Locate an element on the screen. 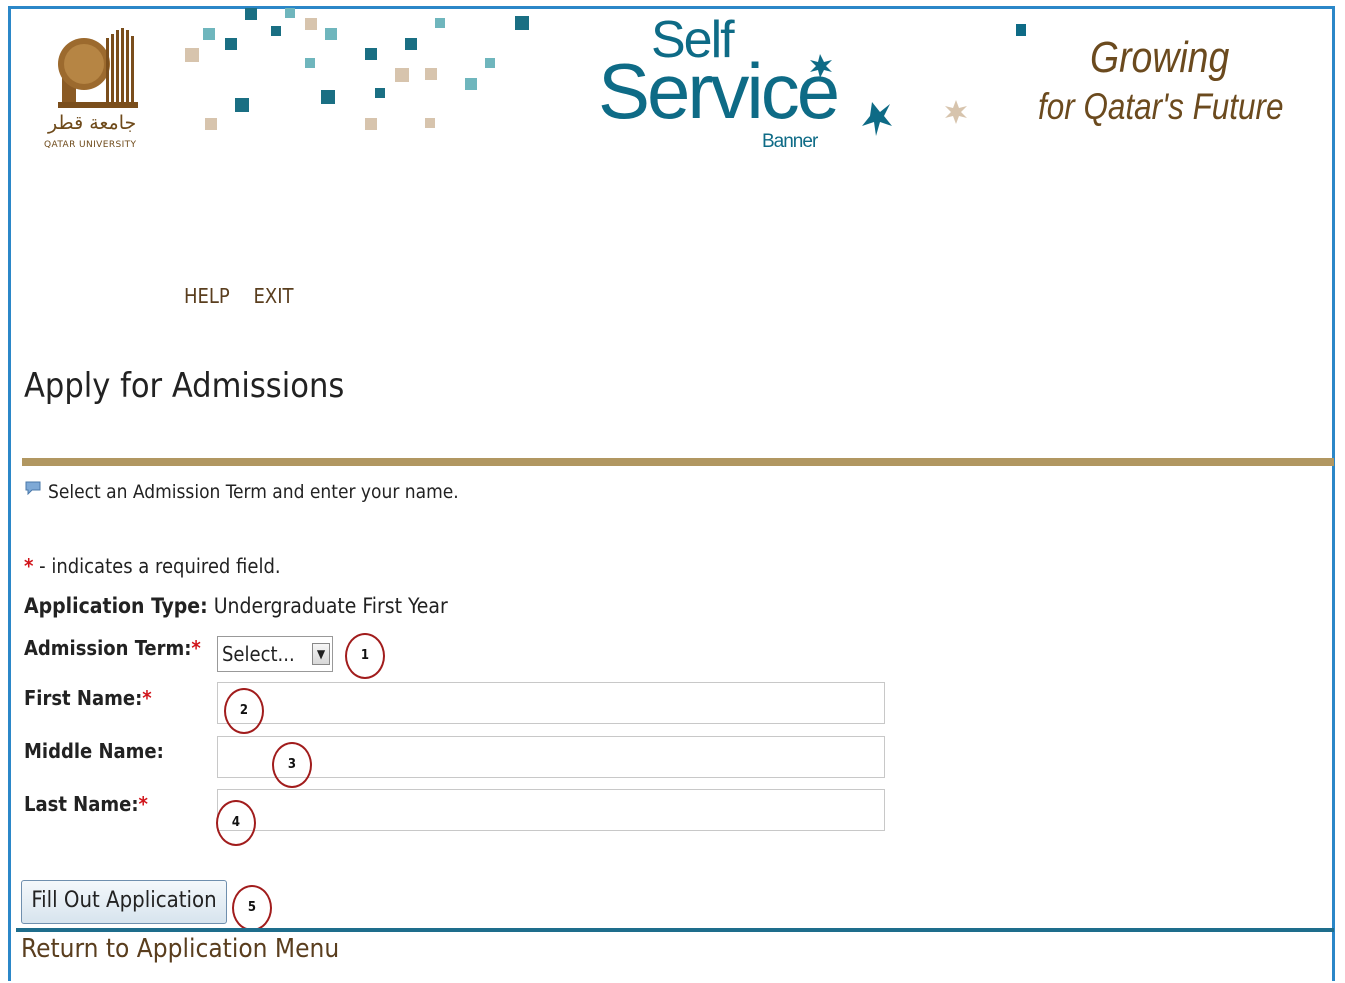 The image size is (1345, 983). callout-badge-1: 1 is located at coordinates (365, 656).